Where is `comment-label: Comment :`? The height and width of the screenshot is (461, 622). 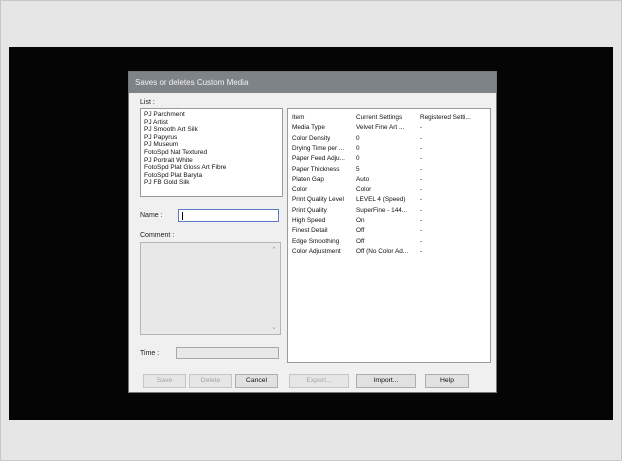 comment-label: Comment : is located at coordinates (157, 235).